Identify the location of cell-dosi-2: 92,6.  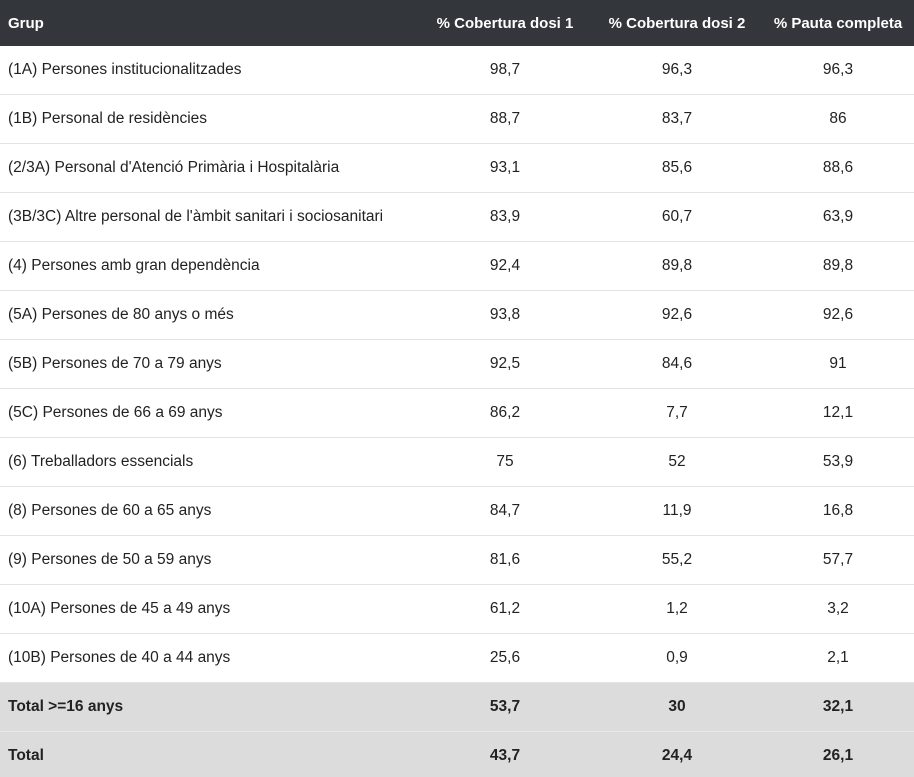
(677, 315).